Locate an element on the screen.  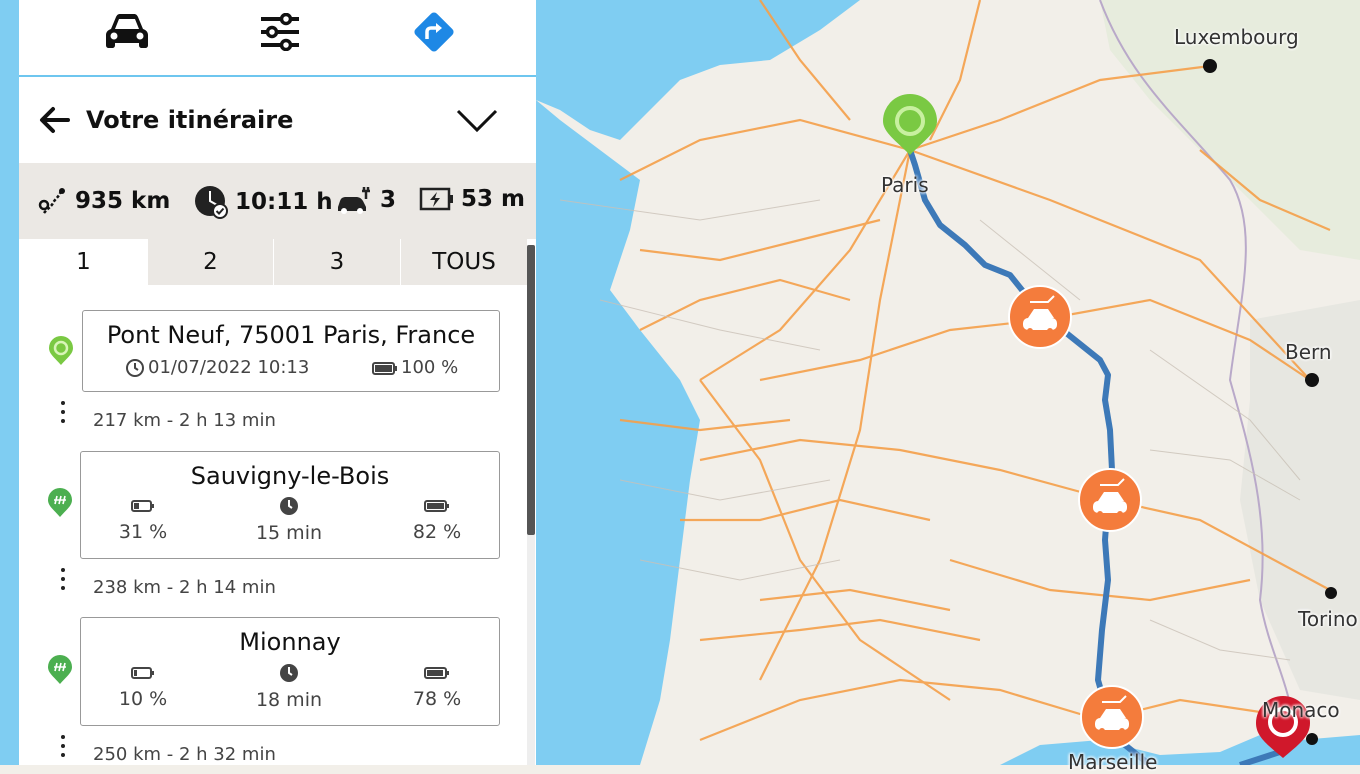
stop-card: Sauvigny-le-Bois 31 % 15 min 82 % is located at coordinates (290, 505).